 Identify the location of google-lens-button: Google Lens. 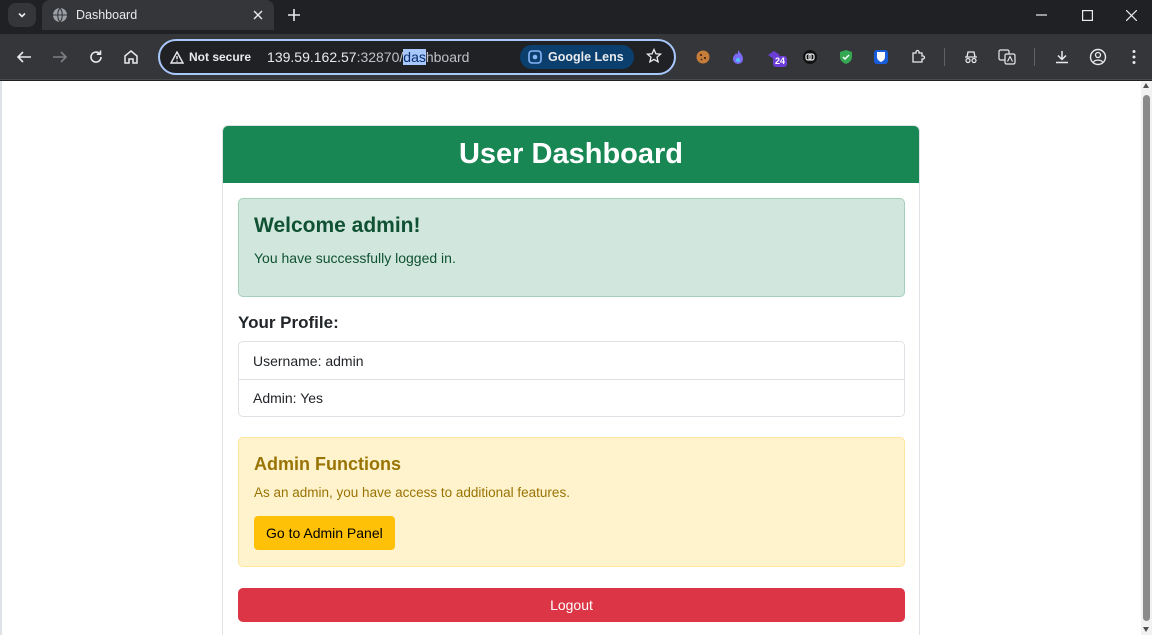
(577, 57).